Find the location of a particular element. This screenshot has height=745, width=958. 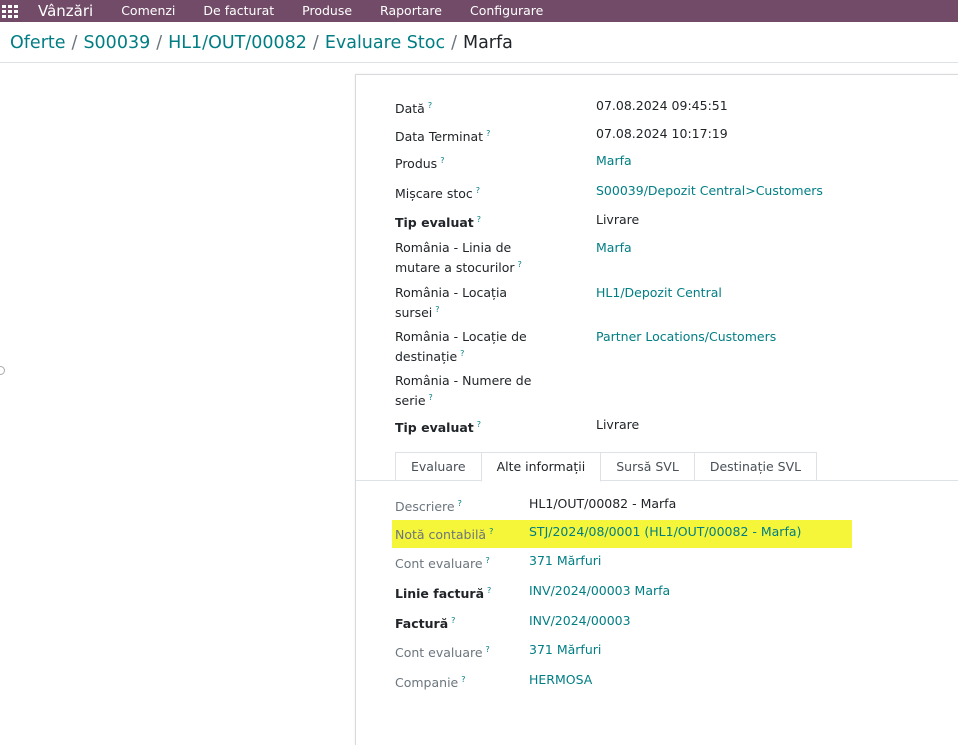

field-value-linia-mutare: Marfa is located at coordinates (614, 247).